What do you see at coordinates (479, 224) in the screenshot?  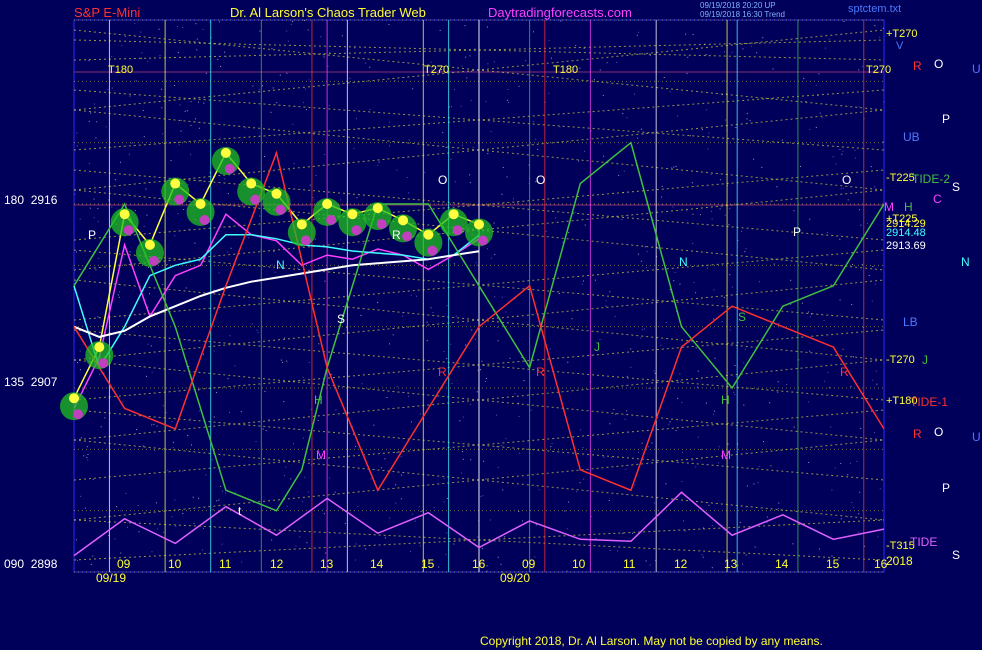 I see `yellow-dot` at bounding box center [479, 224].